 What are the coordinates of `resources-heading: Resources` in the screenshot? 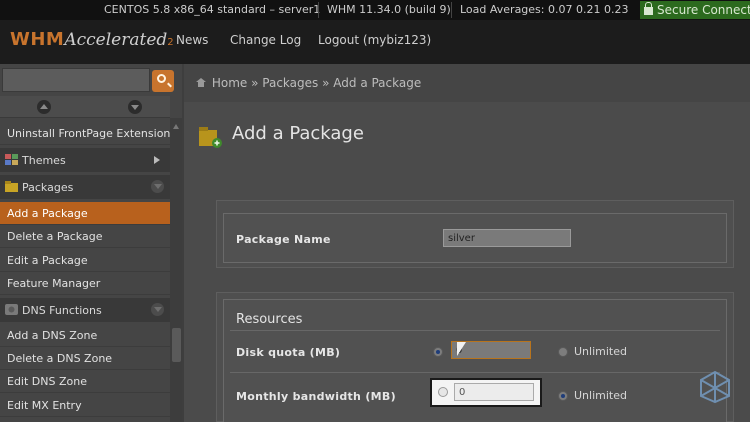 It's located at (269, 319).